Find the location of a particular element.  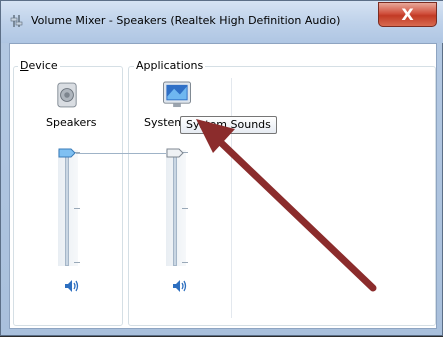

device-mute-button-icon is located at coordinates (72, 286).